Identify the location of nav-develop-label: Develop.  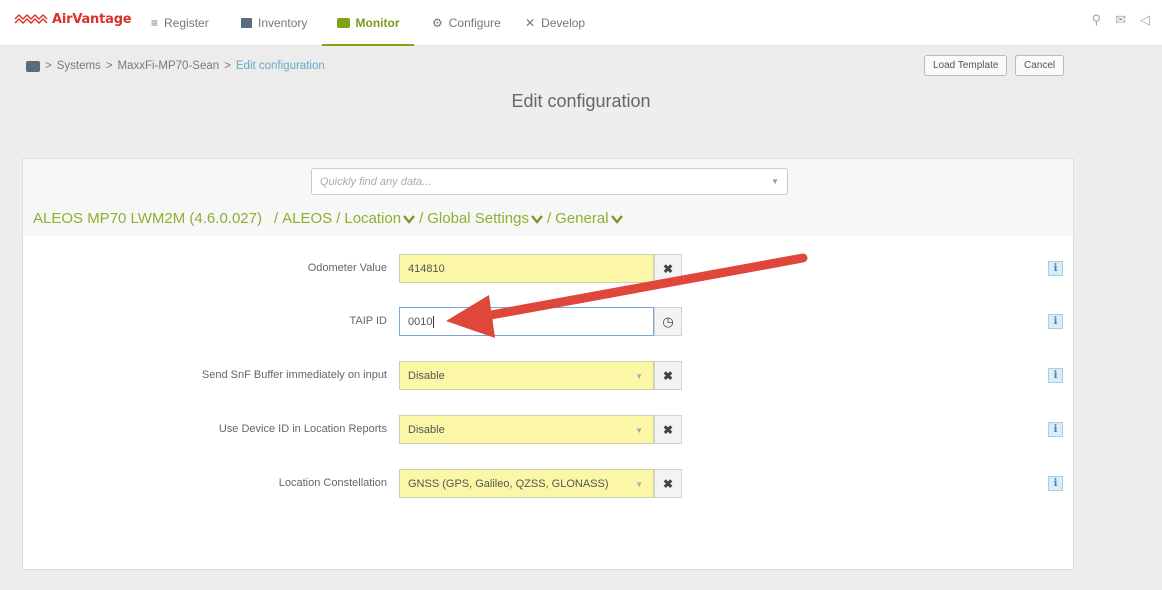
(563, 23).